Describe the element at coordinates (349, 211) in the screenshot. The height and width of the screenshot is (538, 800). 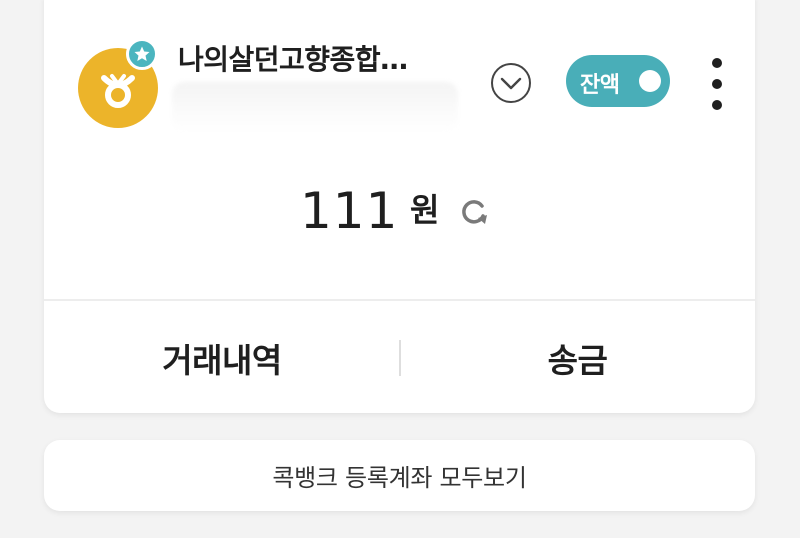
I see `balance-amount: 111` at that location.